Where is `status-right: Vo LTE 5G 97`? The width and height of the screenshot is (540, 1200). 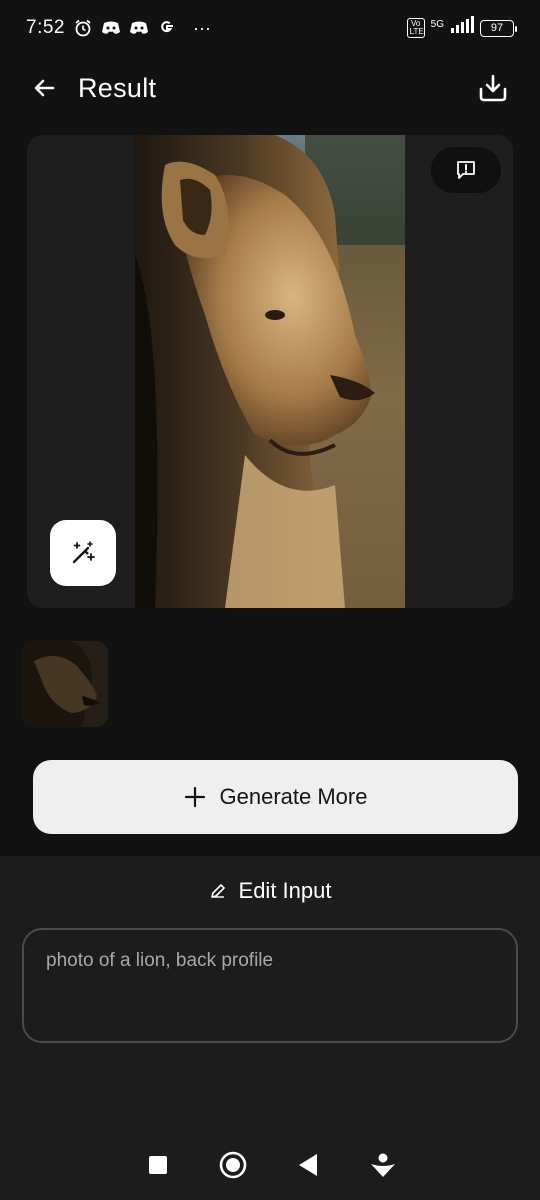 status-right: Vo LTE 5G 97 is located at coordinates (461, 28).